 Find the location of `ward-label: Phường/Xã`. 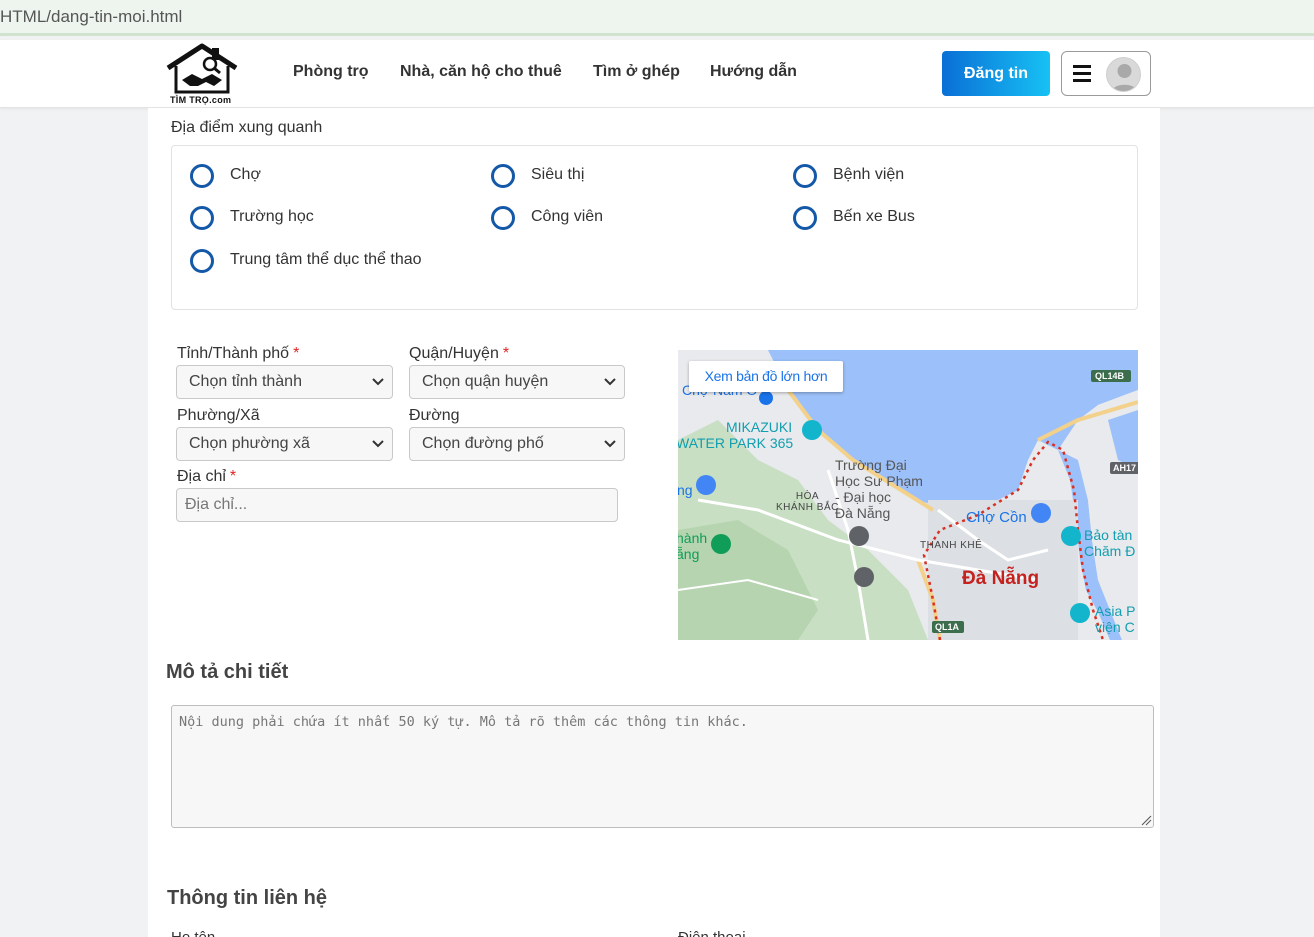

ward-label: Phường/Xã is located at coordinates (218, 415).